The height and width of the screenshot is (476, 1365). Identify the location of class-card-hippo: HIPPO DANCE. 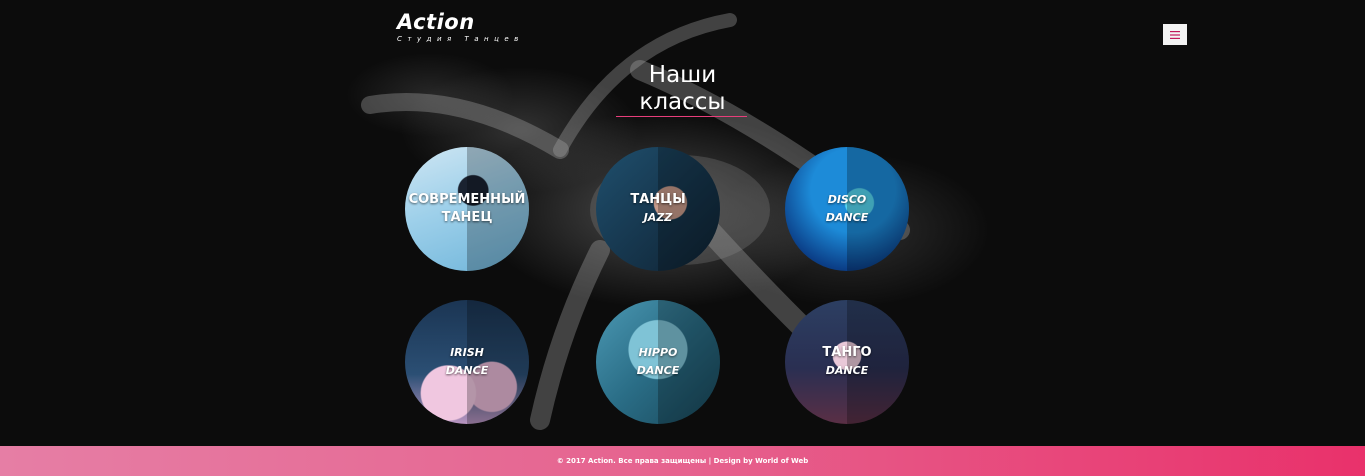
(658, 362).